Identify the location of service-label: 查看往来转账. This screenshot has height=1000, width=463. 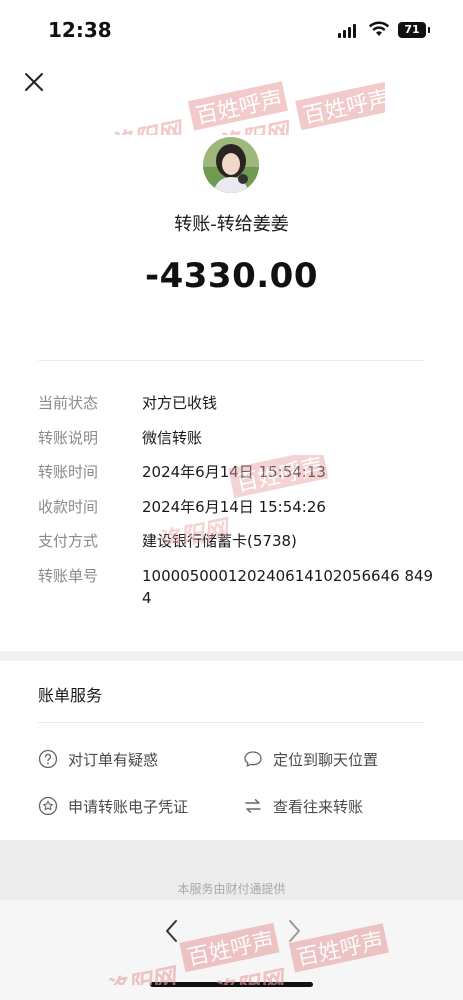
(318, 806).